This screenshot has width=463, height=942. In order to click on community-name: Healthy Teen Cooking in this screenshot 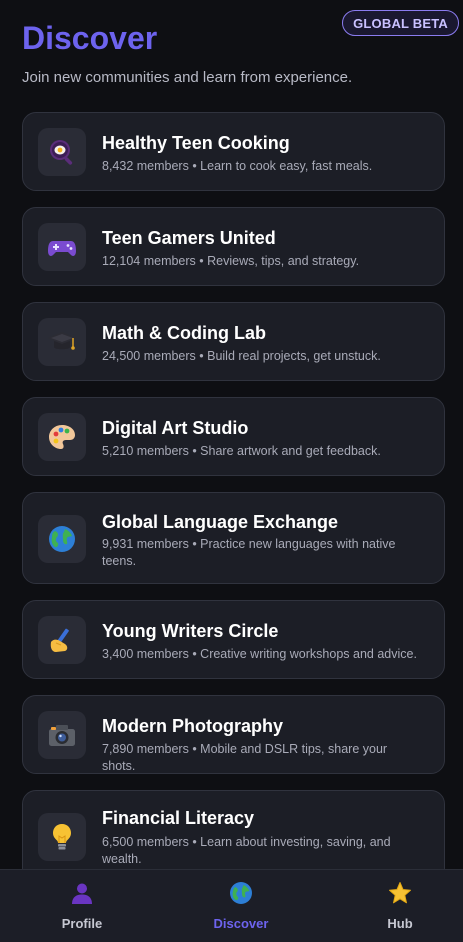, I will do `click(196, 143)`.